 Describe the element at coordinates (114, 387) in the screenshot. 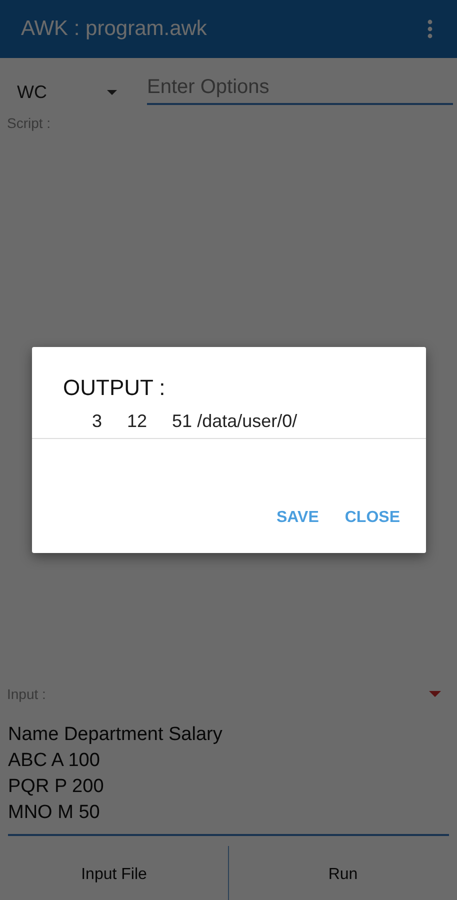

I see `dialog-title: OUTPUT :` at that location.